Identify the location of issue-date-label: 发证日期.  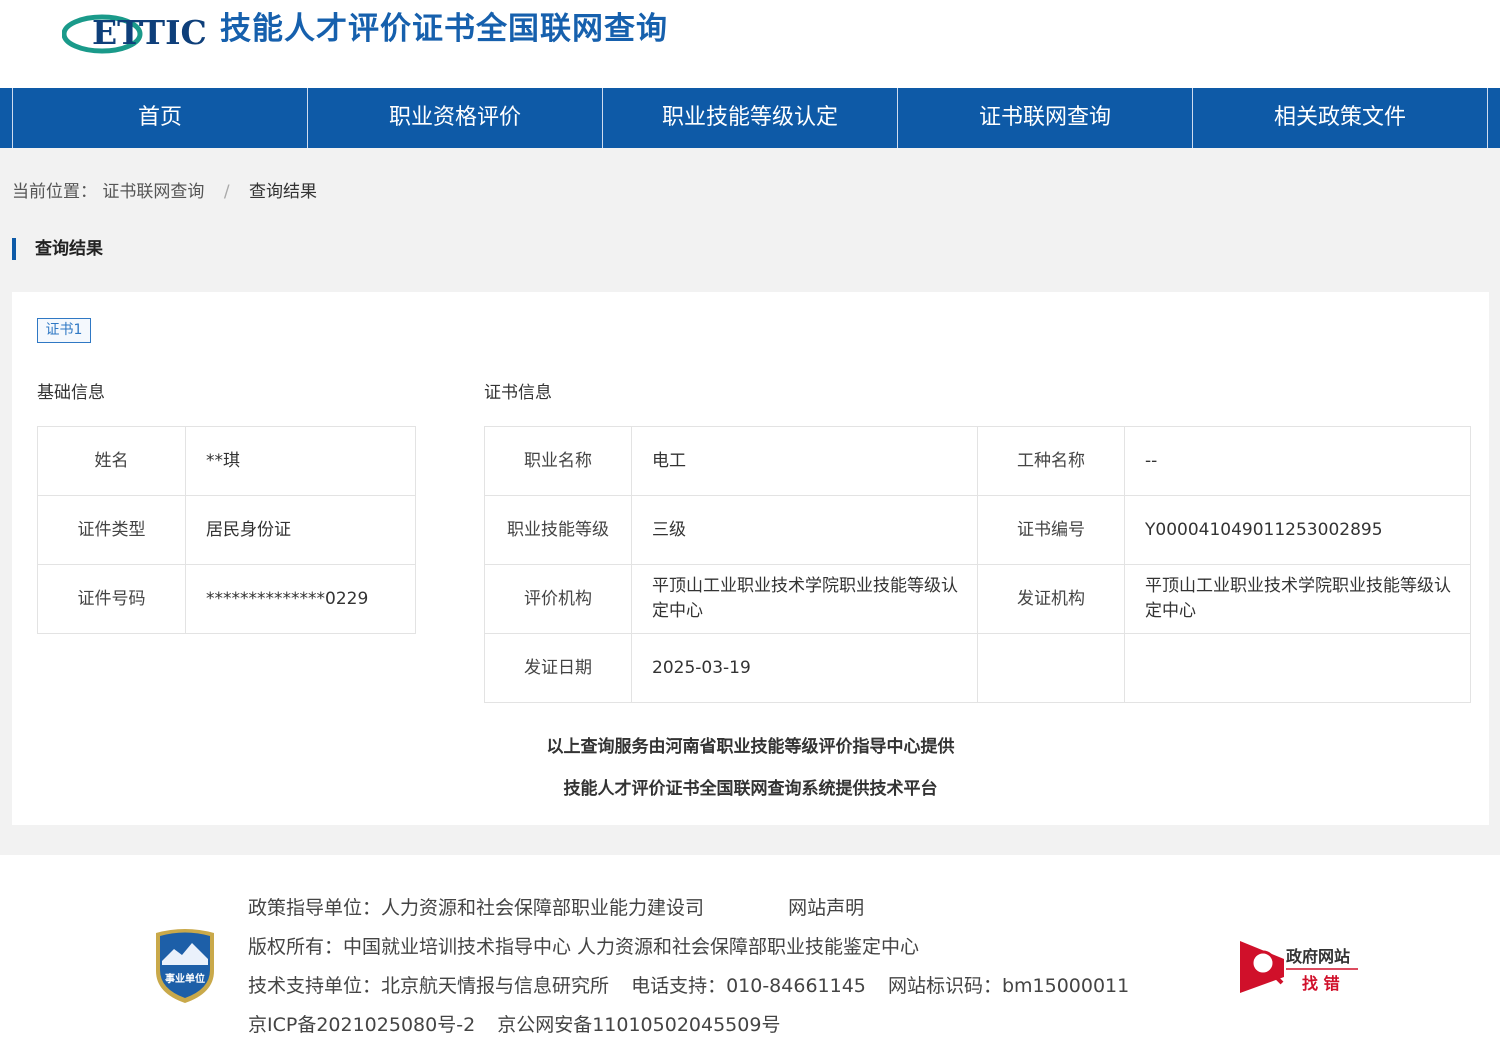
(558, 668).